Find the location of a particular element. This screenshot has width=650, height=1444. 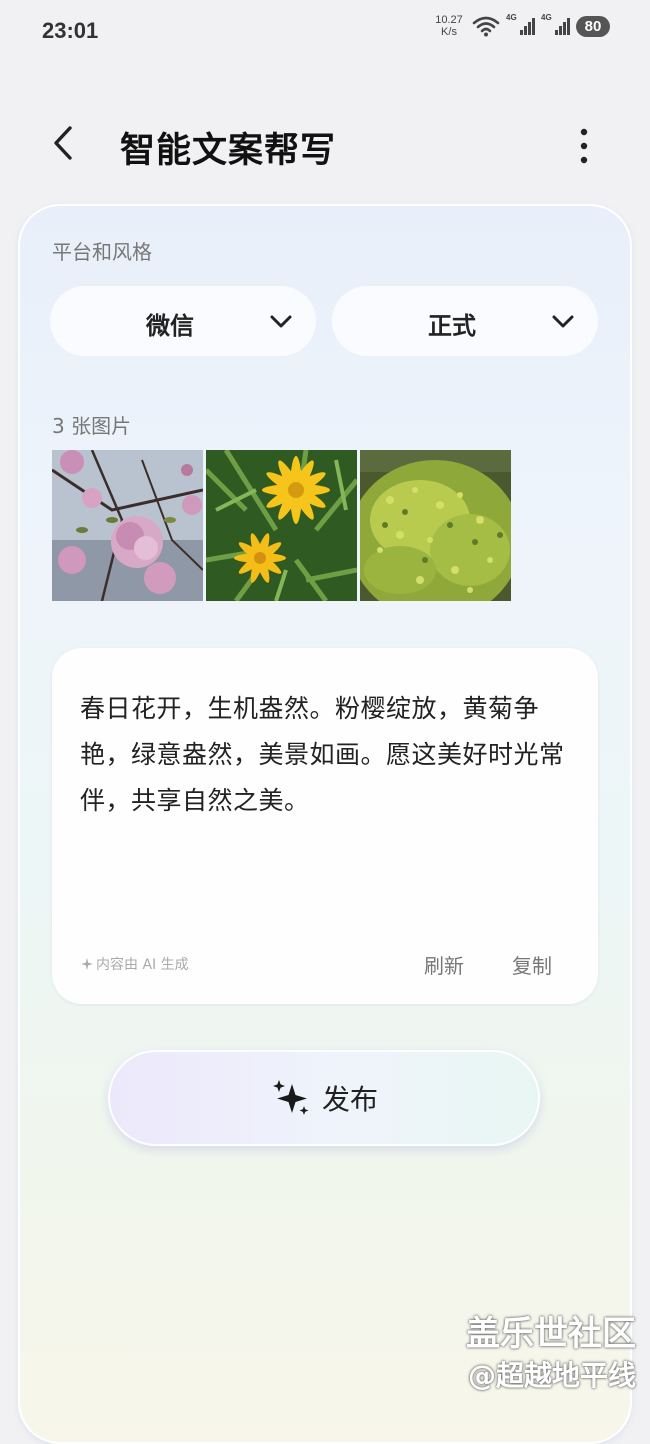

platform-dropdown: 微信 is located at coordinates (183, 321).